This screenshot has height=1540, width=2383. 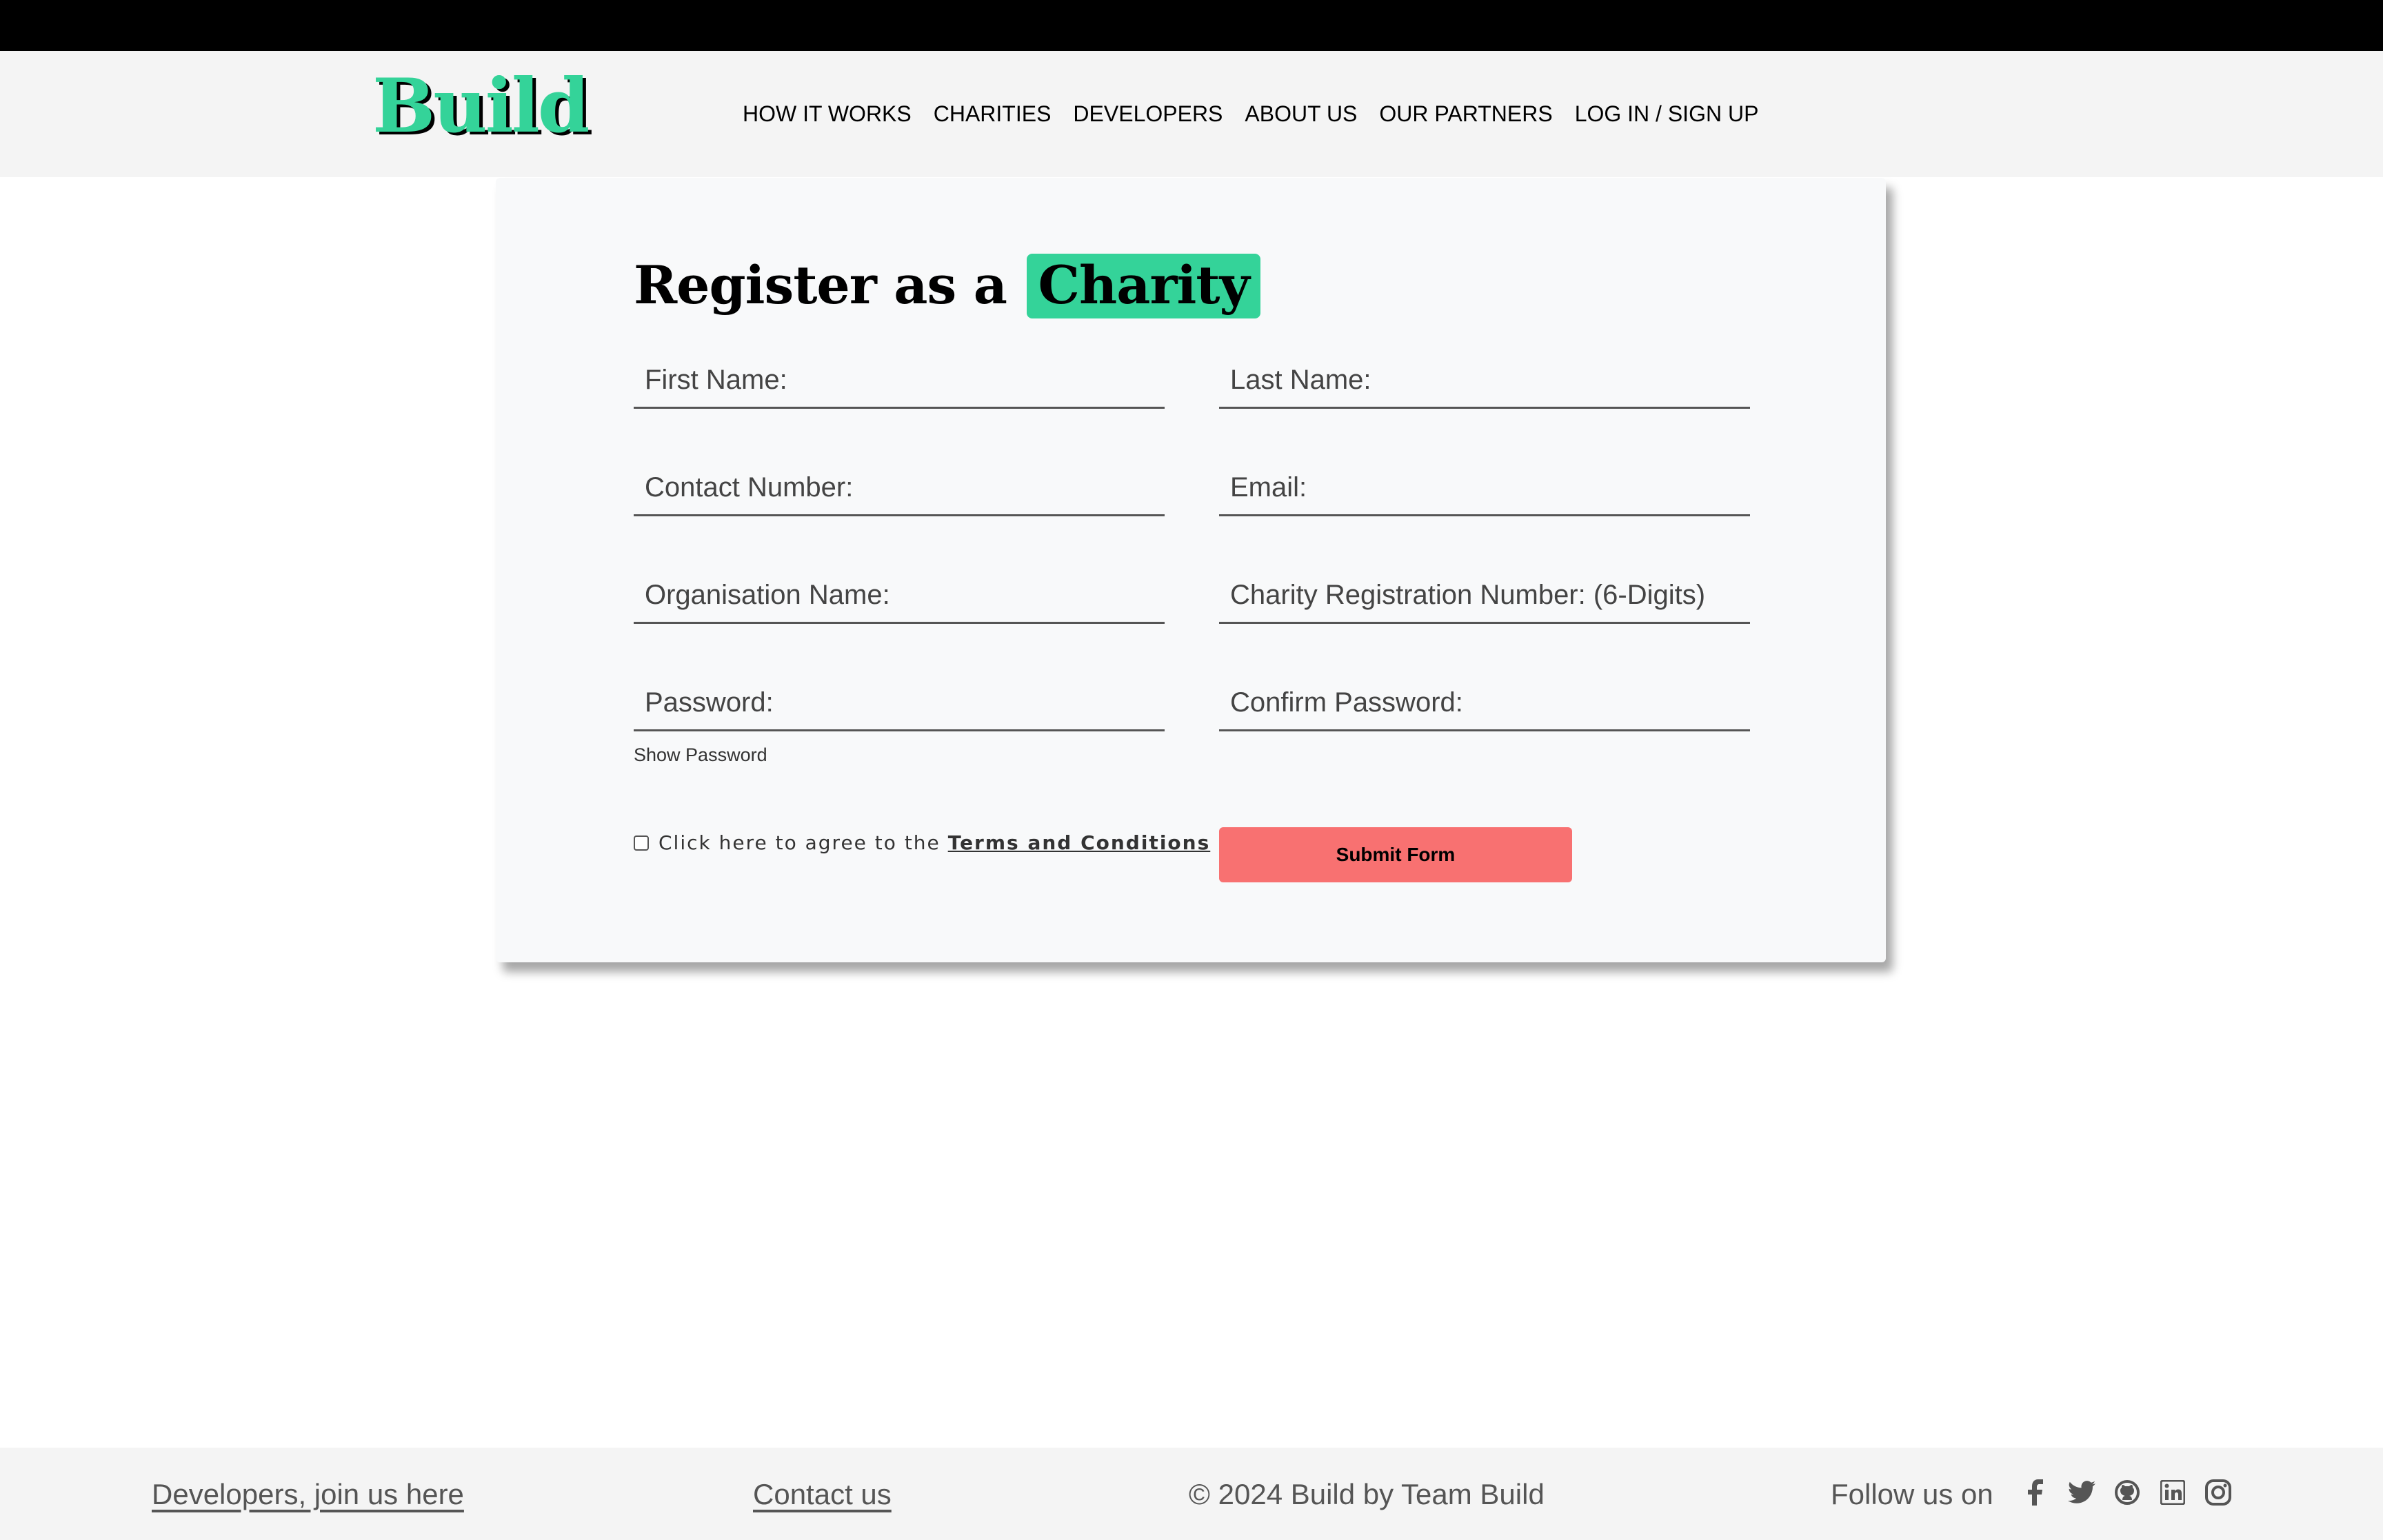 I want to click on logo: Build, so click(x=481, y=106).